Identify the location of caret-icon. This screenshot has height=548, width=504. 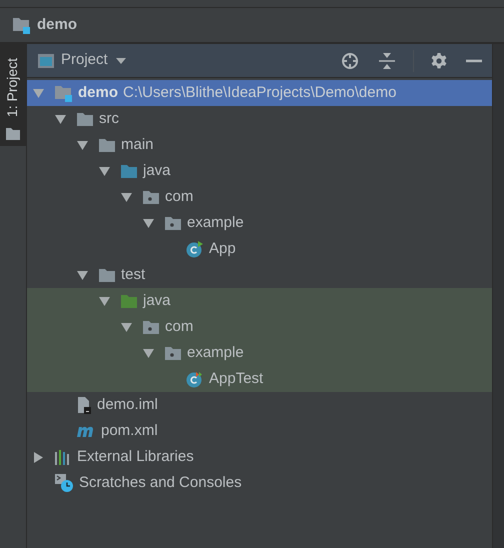
(121, 61).